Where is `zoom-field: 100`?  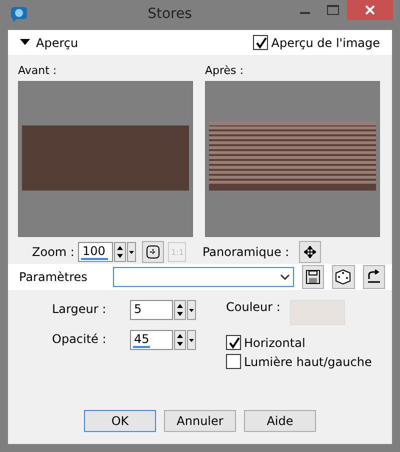 zoom-field: 100 is located at coordinates (96, 252).